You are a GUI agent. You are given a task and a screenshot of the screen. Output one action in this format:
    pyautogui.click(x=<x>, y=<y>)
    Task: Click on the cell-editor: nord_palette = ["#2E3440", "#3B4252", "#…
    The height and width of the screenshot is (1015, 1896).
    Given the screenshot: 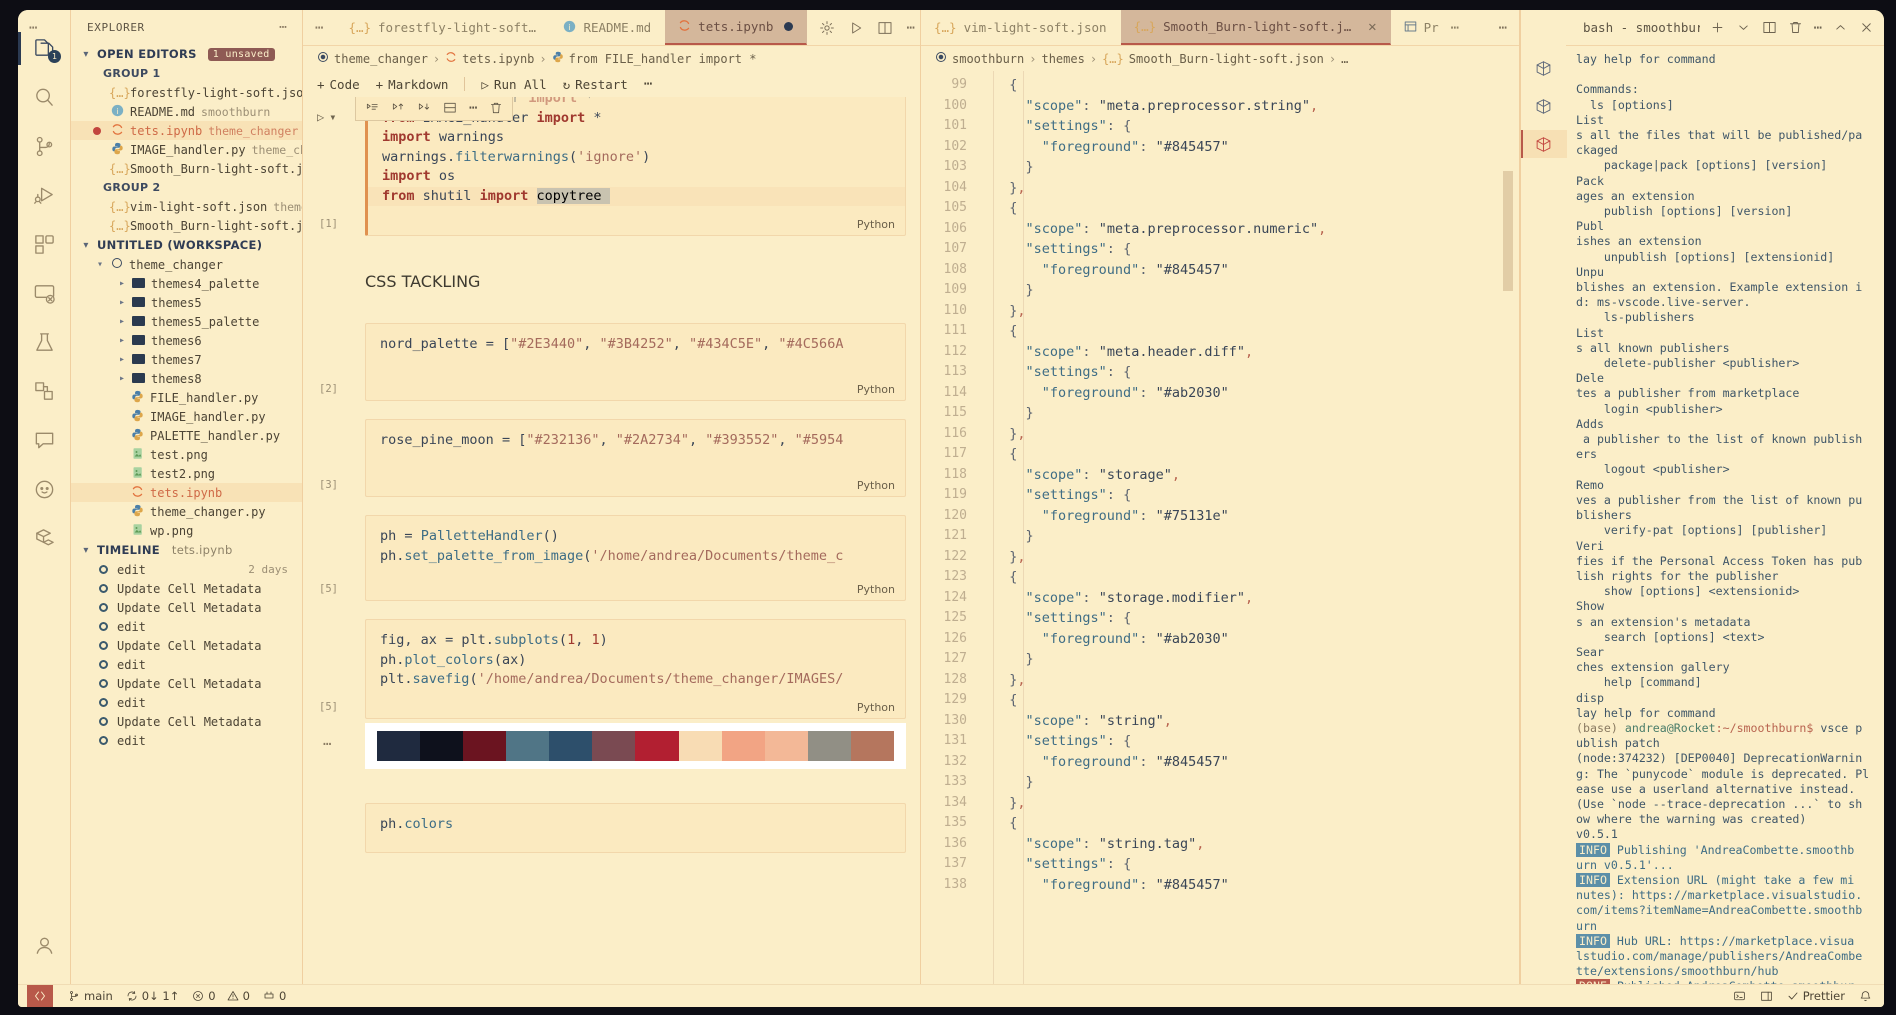 What is the action you would take?
    pyautogui.click(x=635, y=362)
    